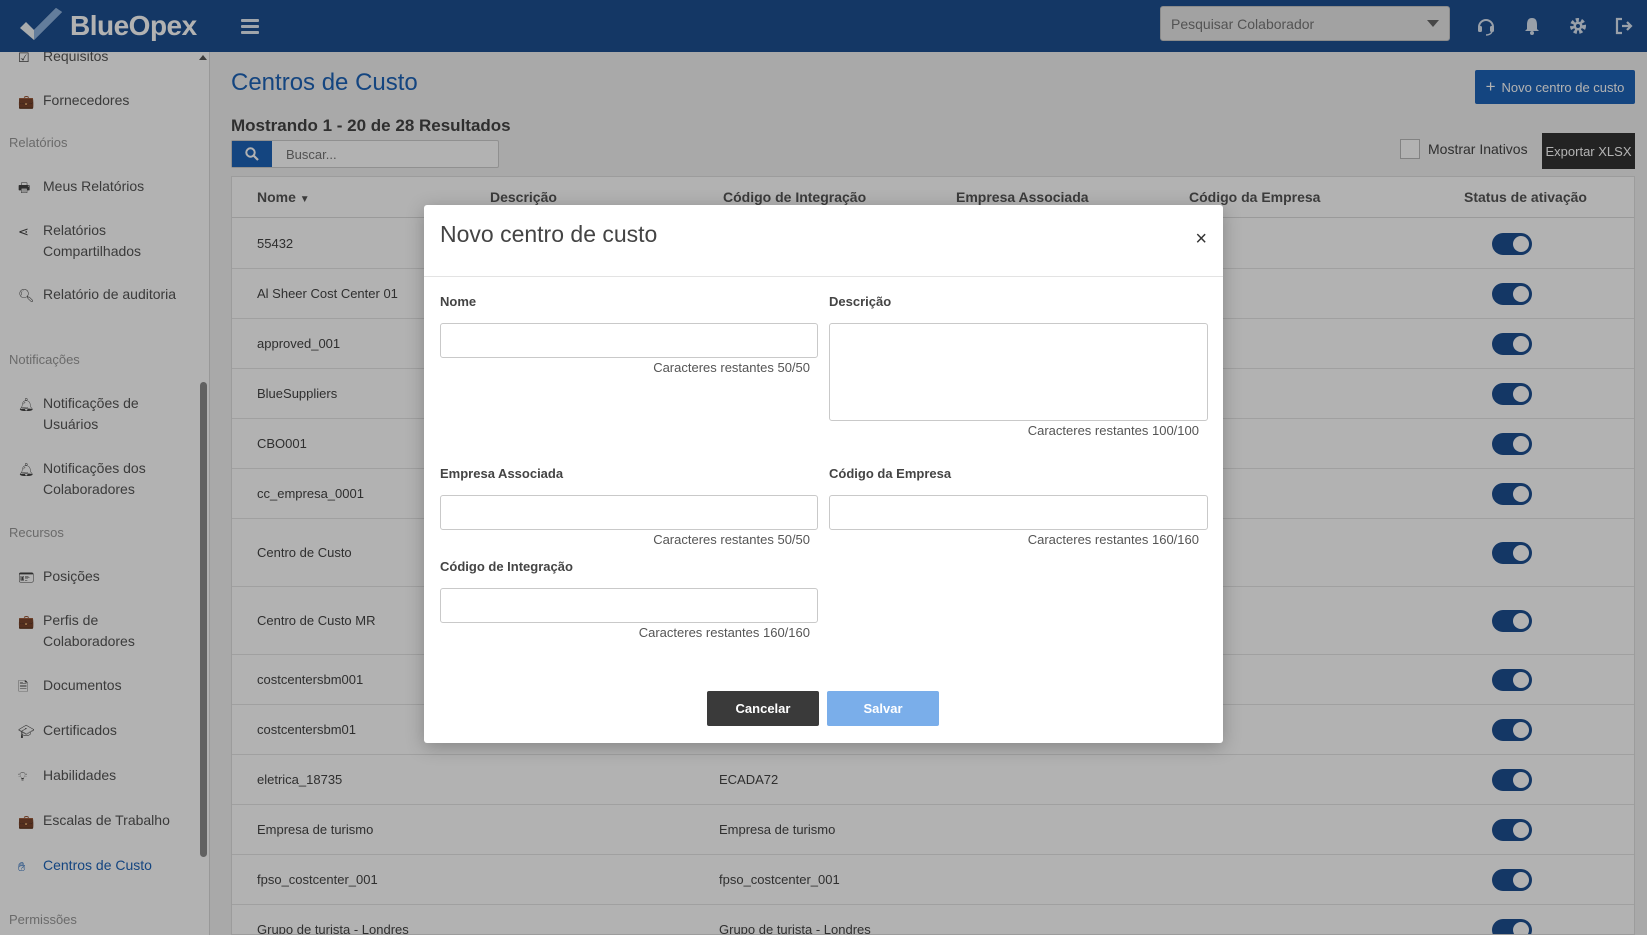  Describe the element at coordinates (763, 708) in the screenshot. I see `cancel-button: Cancelar` at that location.